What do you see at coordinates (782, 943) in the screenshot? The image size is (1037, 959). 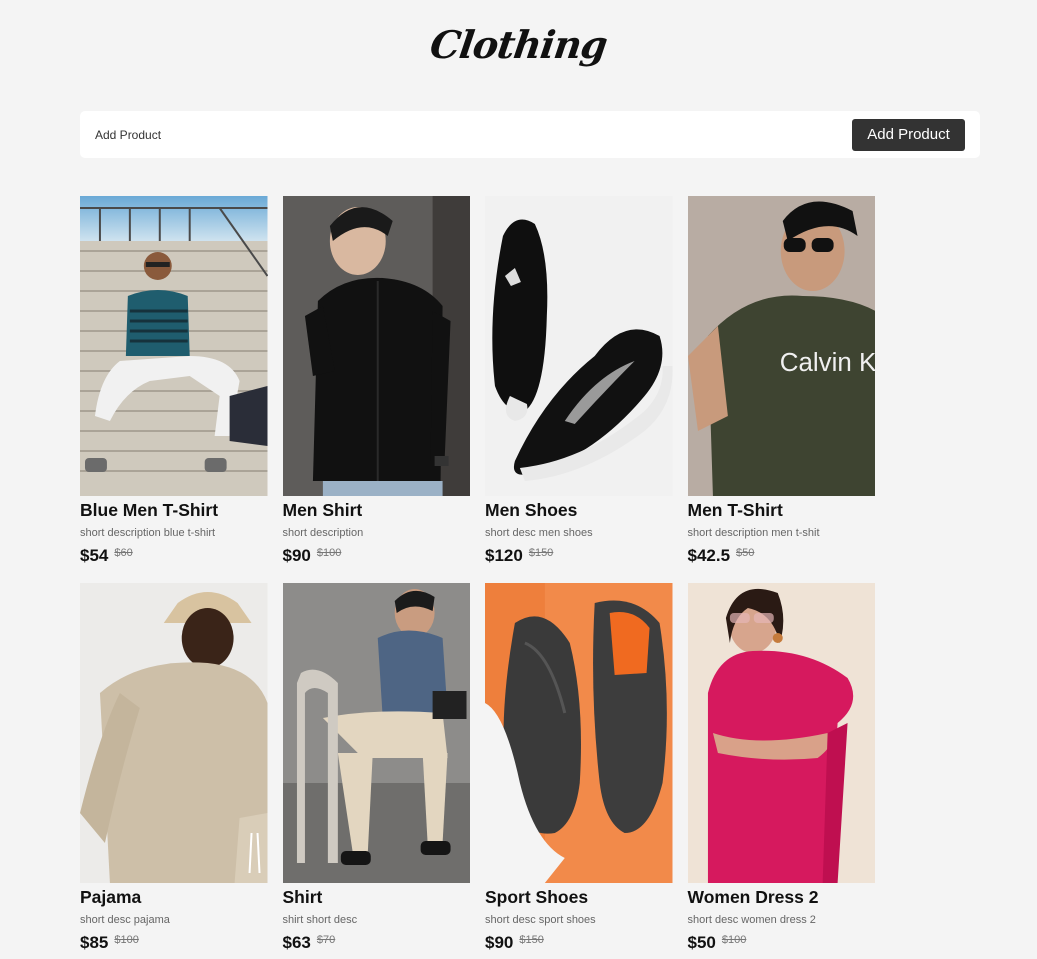 I see `product-prices: $50 $100` at bounding box center [782, 943].